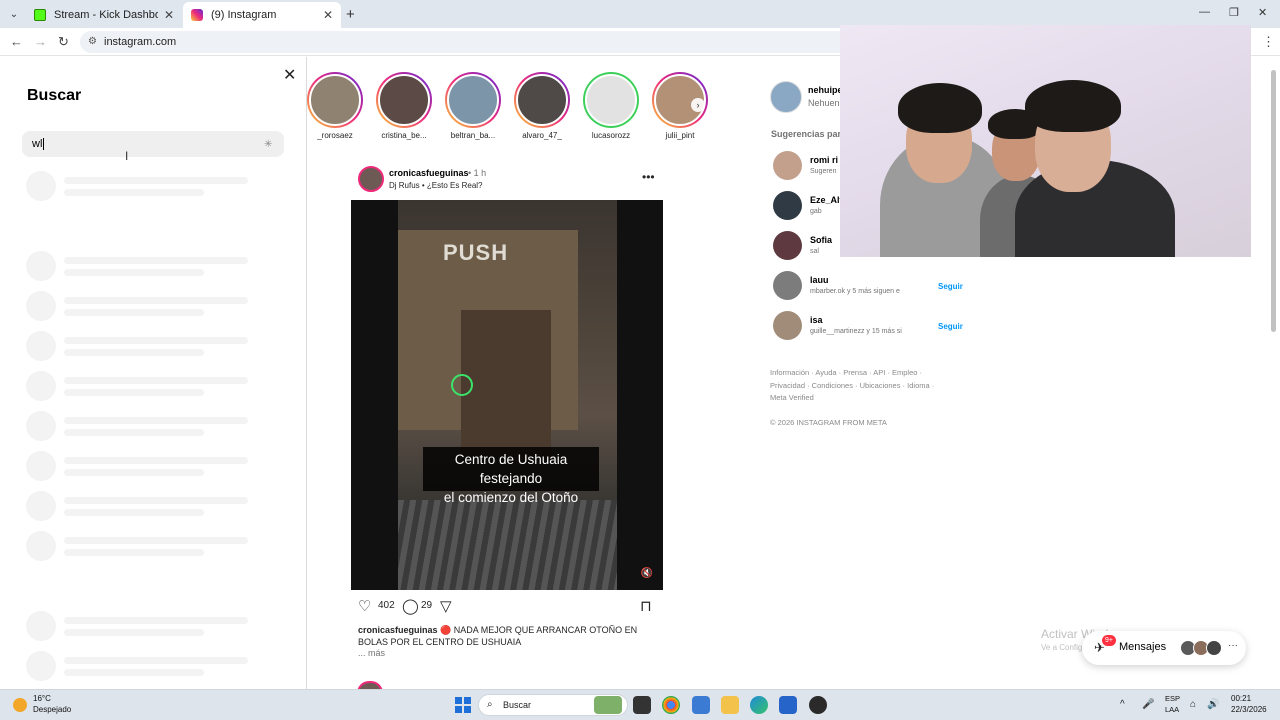 This screenshot has width=1280, height=720. I want to click on weather-temp: 16°C, so click(42, 698).